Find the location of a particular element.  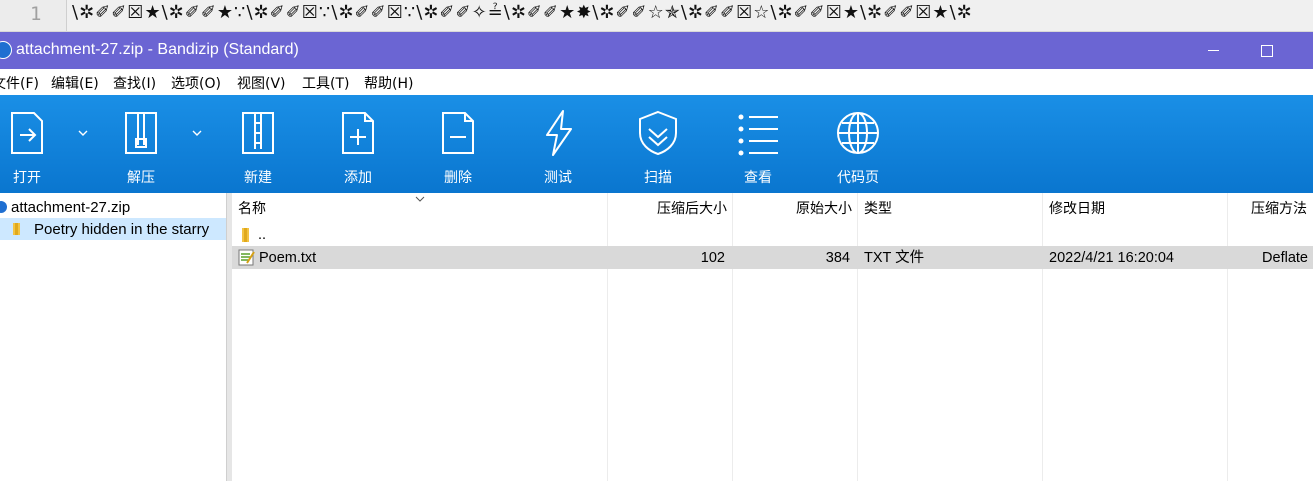

sort-chevron-icon is located at coordinates (420, 199).